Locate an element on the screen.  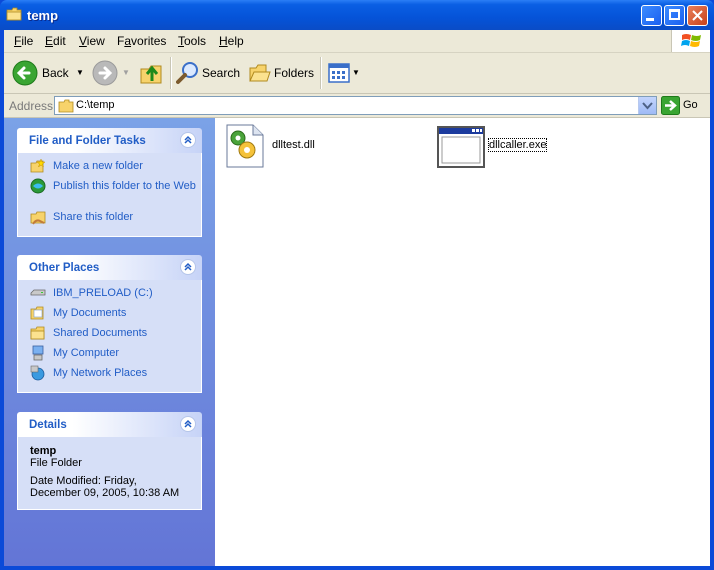
address-bar: Address C:\temp Go is located at coordinates (357, 106).